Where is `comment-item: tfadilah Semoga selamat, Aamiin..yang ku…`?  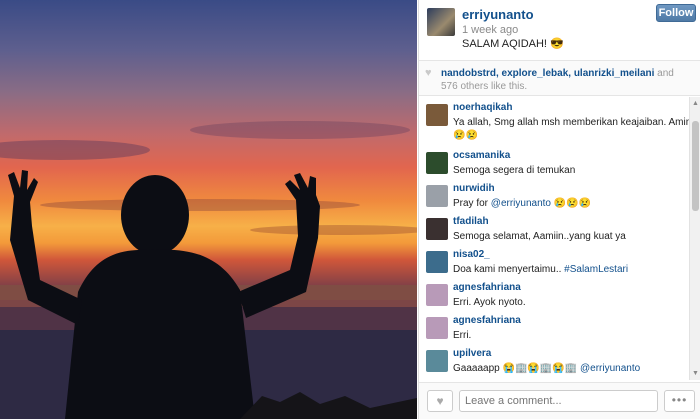 comment-item: tfadilah Semoga selamat, Aamiin..yang ku… is located at coordinates (554, 227).